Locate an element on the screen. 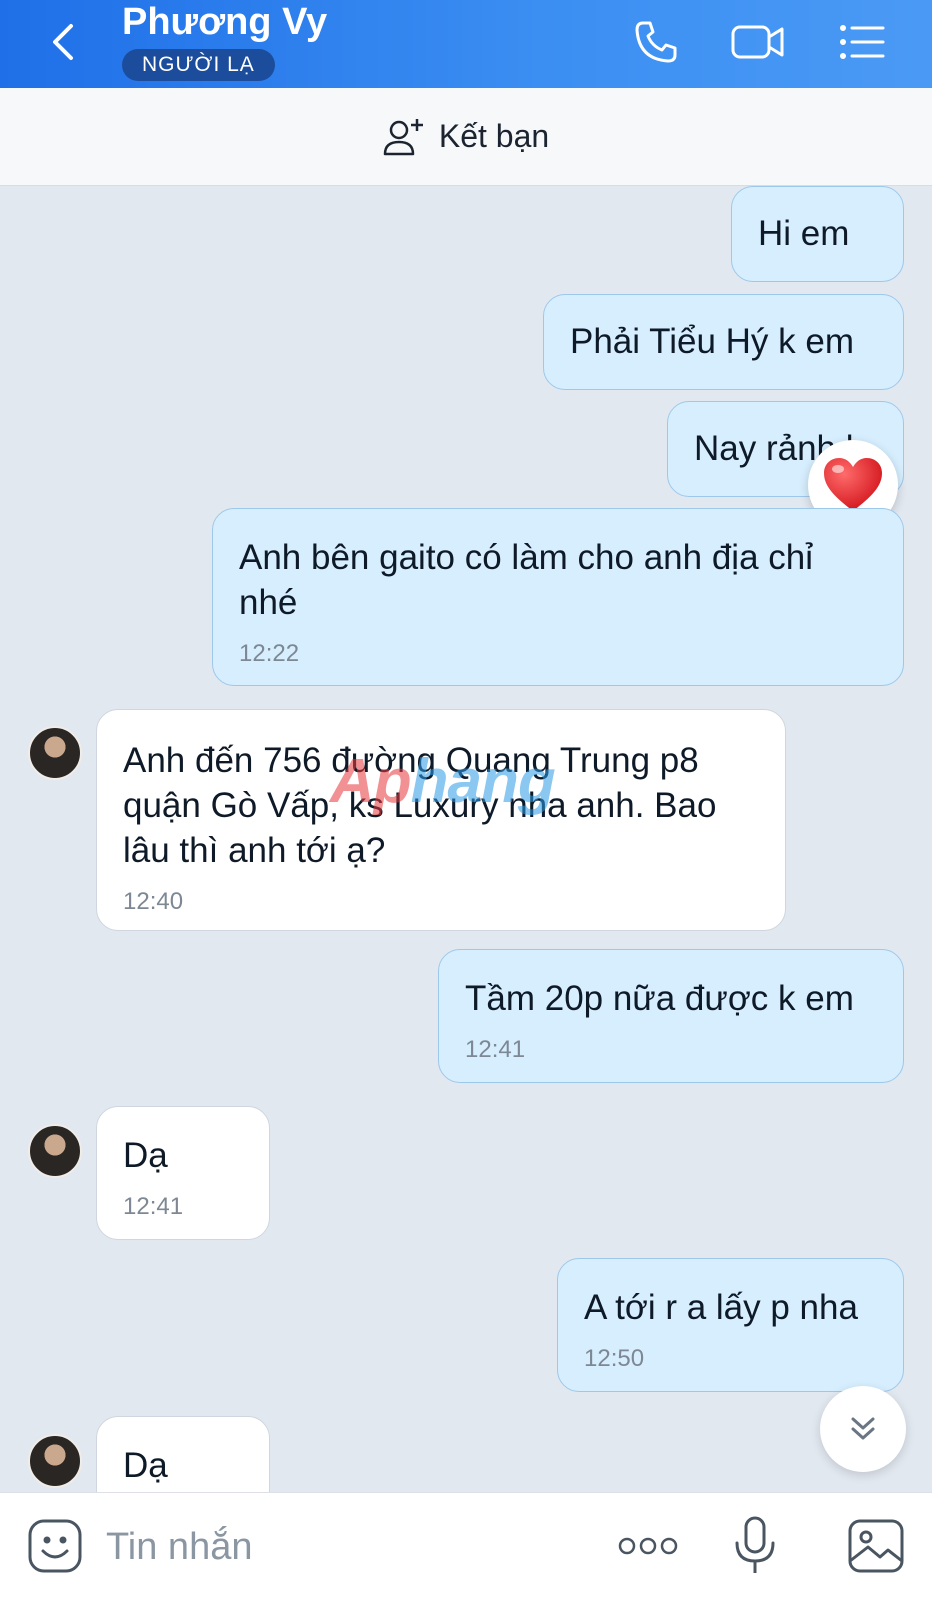  add-friend-icon is located at coordinates (403, 136).